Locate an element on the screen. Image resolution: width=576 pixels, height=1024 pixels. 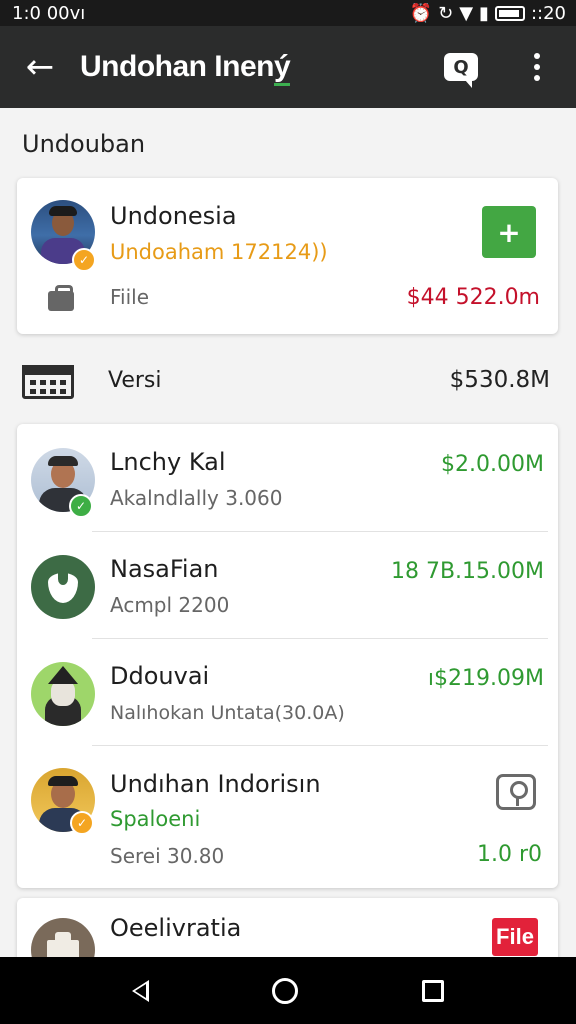
featured-name: Undonesia is located at coordinates (173, 216).